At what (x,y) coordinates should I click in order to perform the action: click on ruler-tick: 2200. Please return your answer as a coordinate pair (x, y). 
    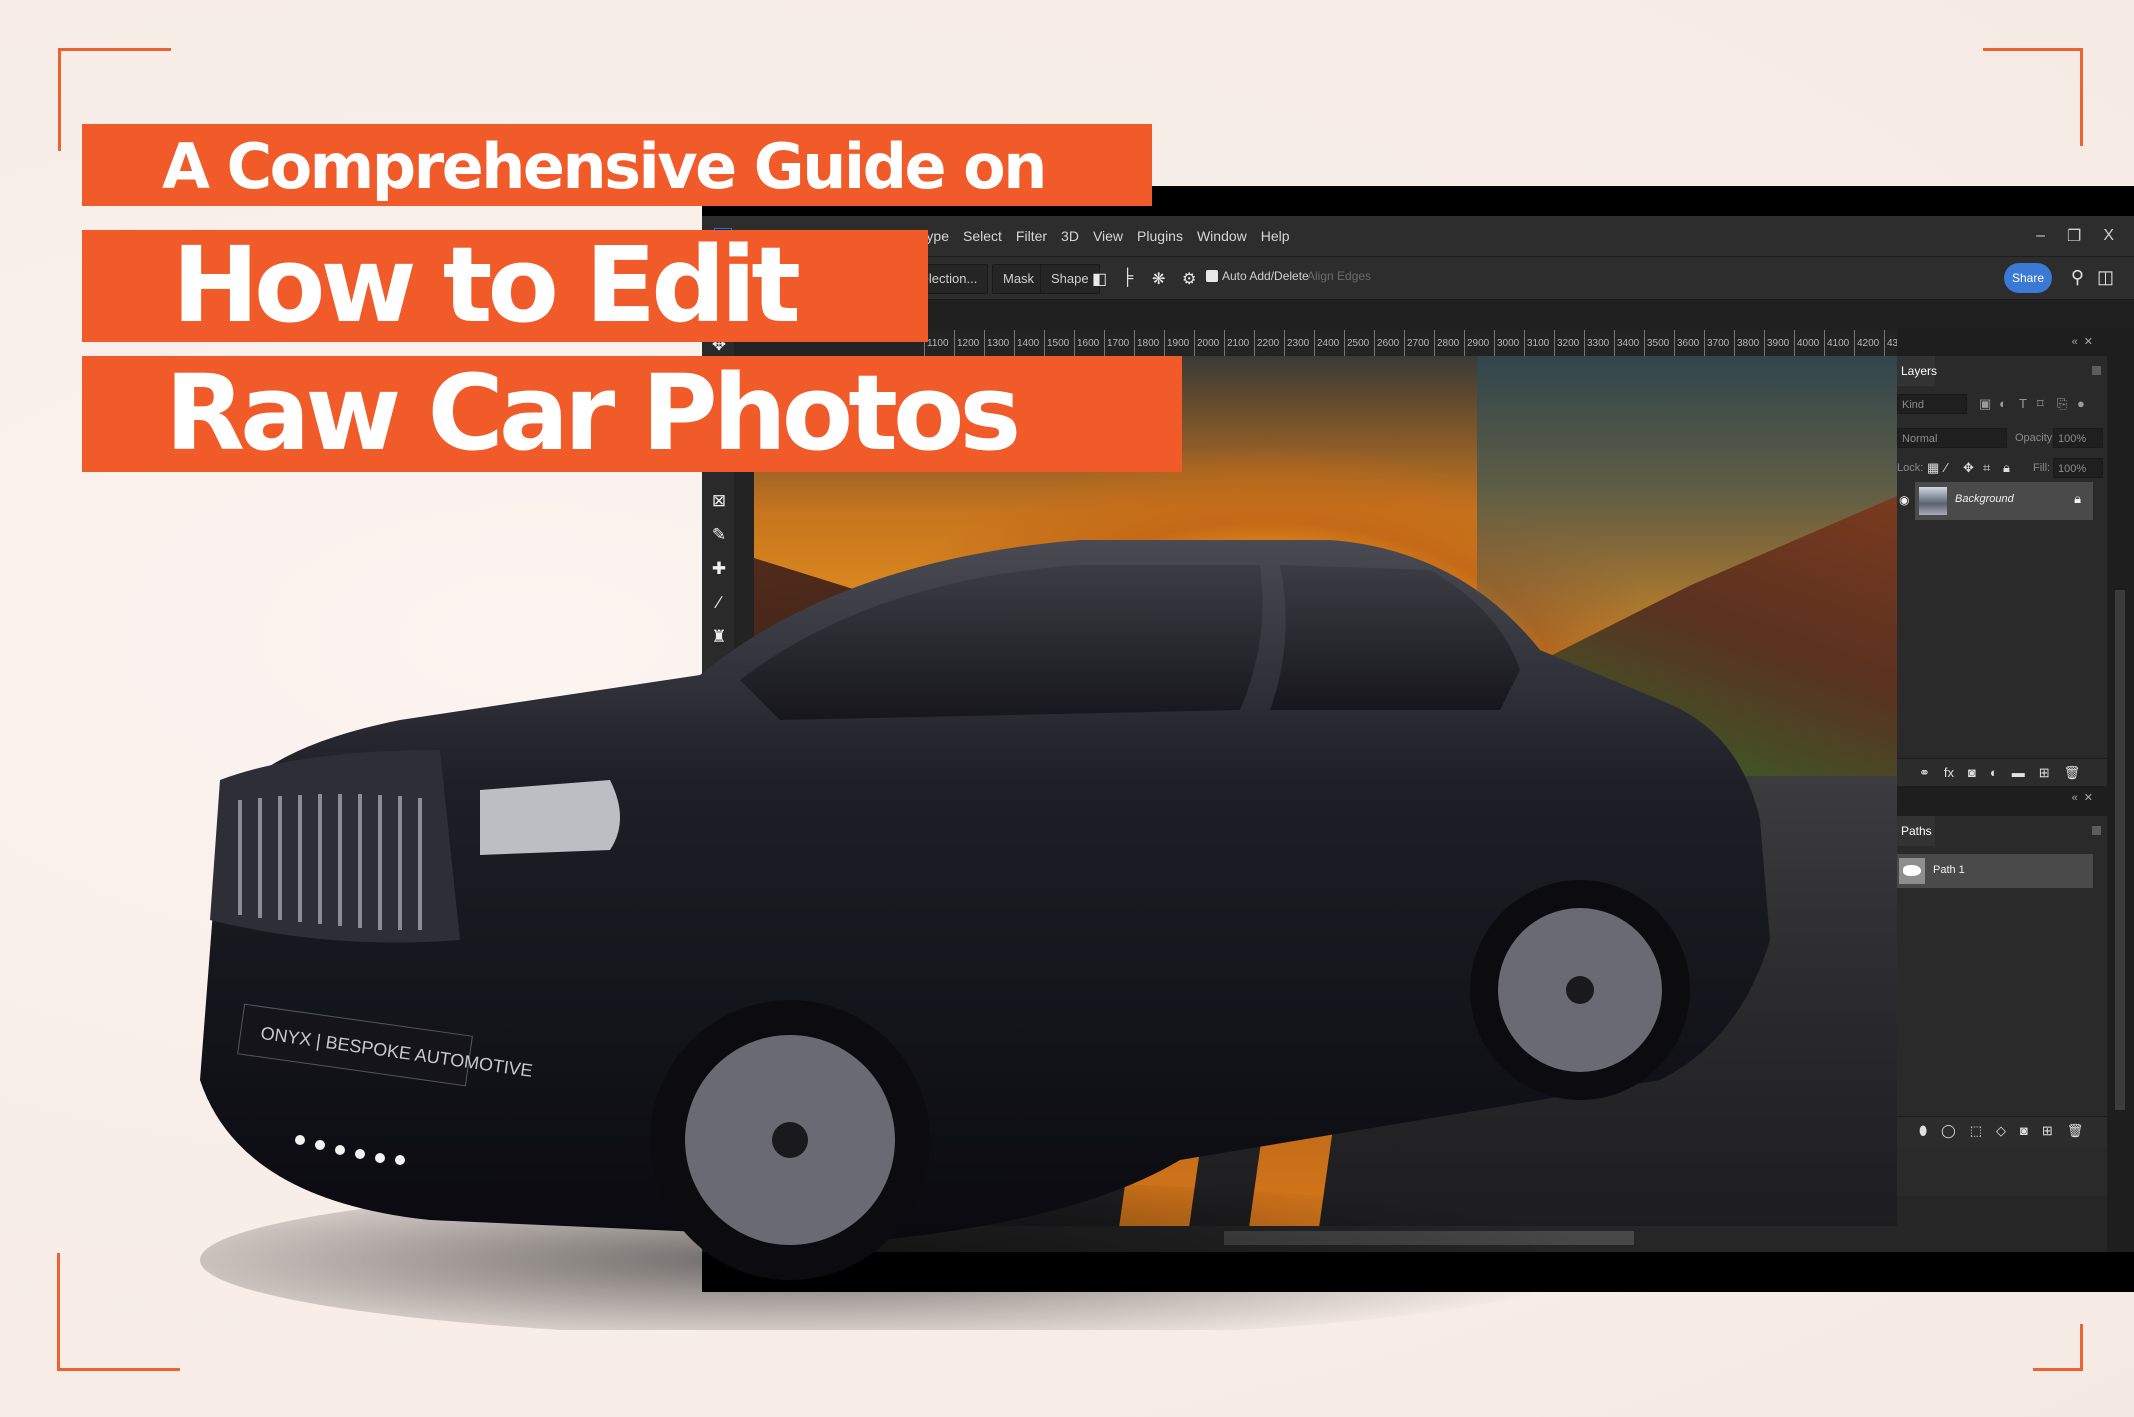
    Looking at the image, I should click on (1269, 343).